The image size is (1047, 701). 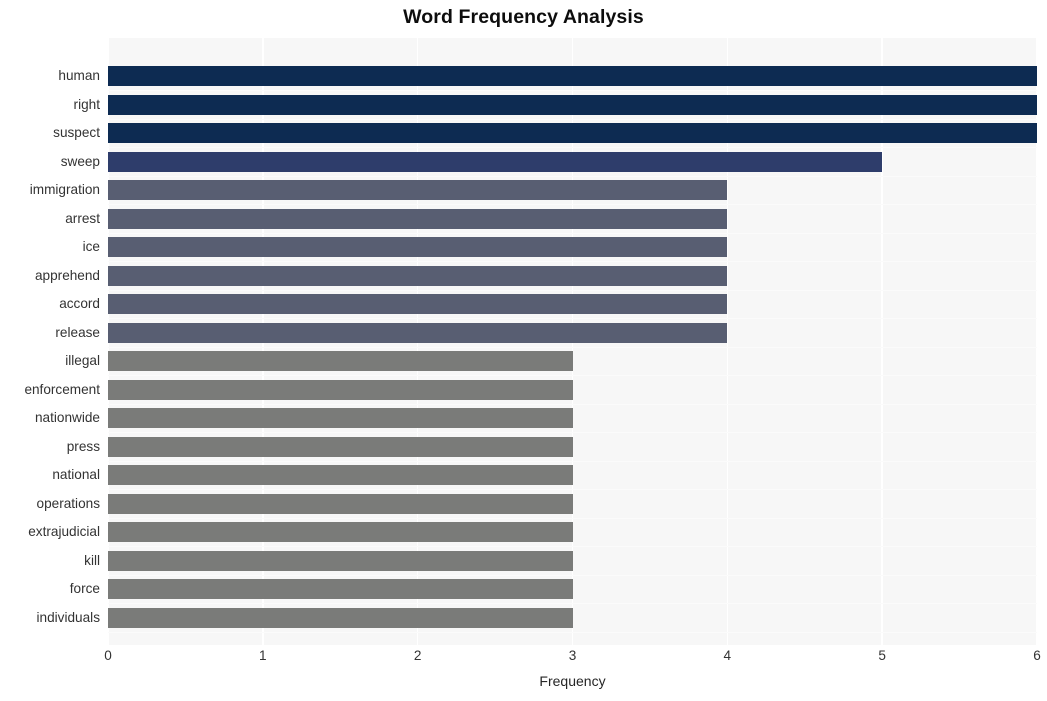 I want to click on y-axis-tick-label: operations, so click(x=68, y=503).